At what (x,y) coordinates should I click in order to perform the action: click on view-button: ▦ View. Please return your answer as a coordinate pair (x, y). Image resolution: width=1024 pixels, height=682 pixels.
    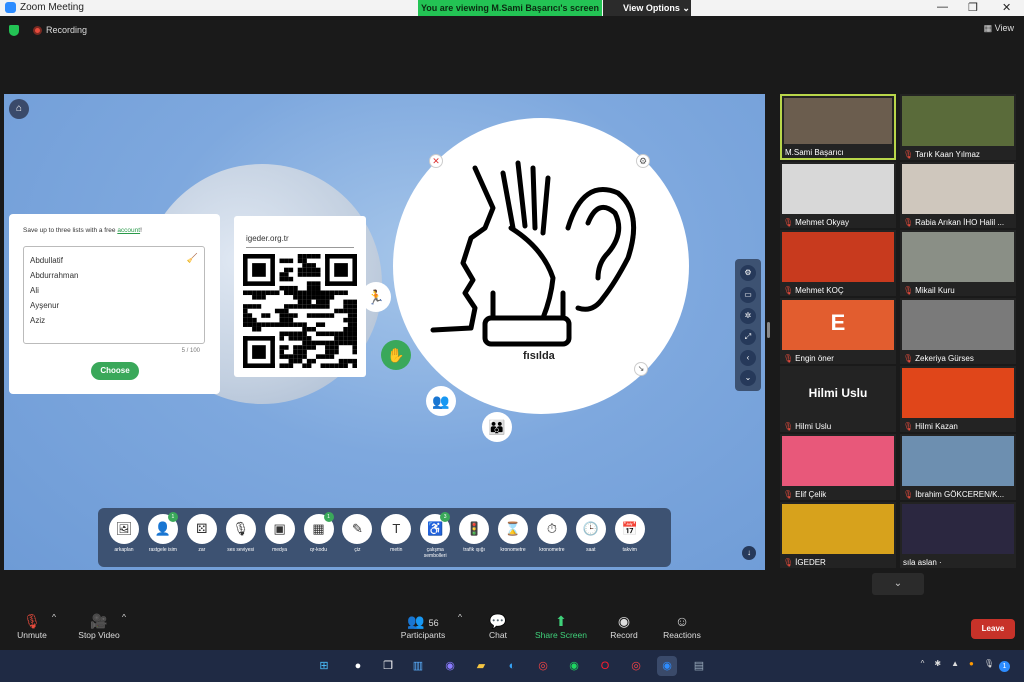
    Looking at the image, I should click on (999, 28).